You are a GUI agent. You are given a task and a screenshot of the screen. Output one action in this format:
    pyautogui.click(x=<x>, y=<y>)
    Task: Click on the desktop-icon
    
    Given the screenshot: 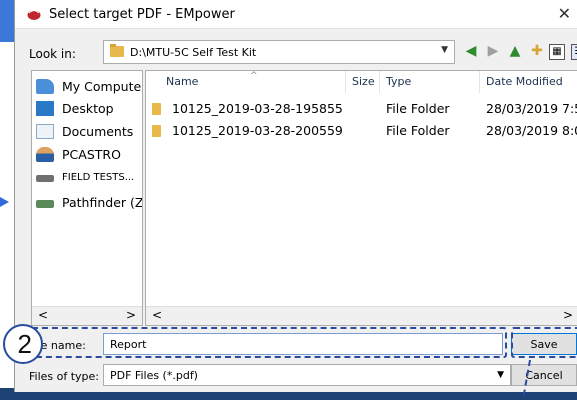 What is the action you would take?
    pyautogui.click(x=45, y=108)
    